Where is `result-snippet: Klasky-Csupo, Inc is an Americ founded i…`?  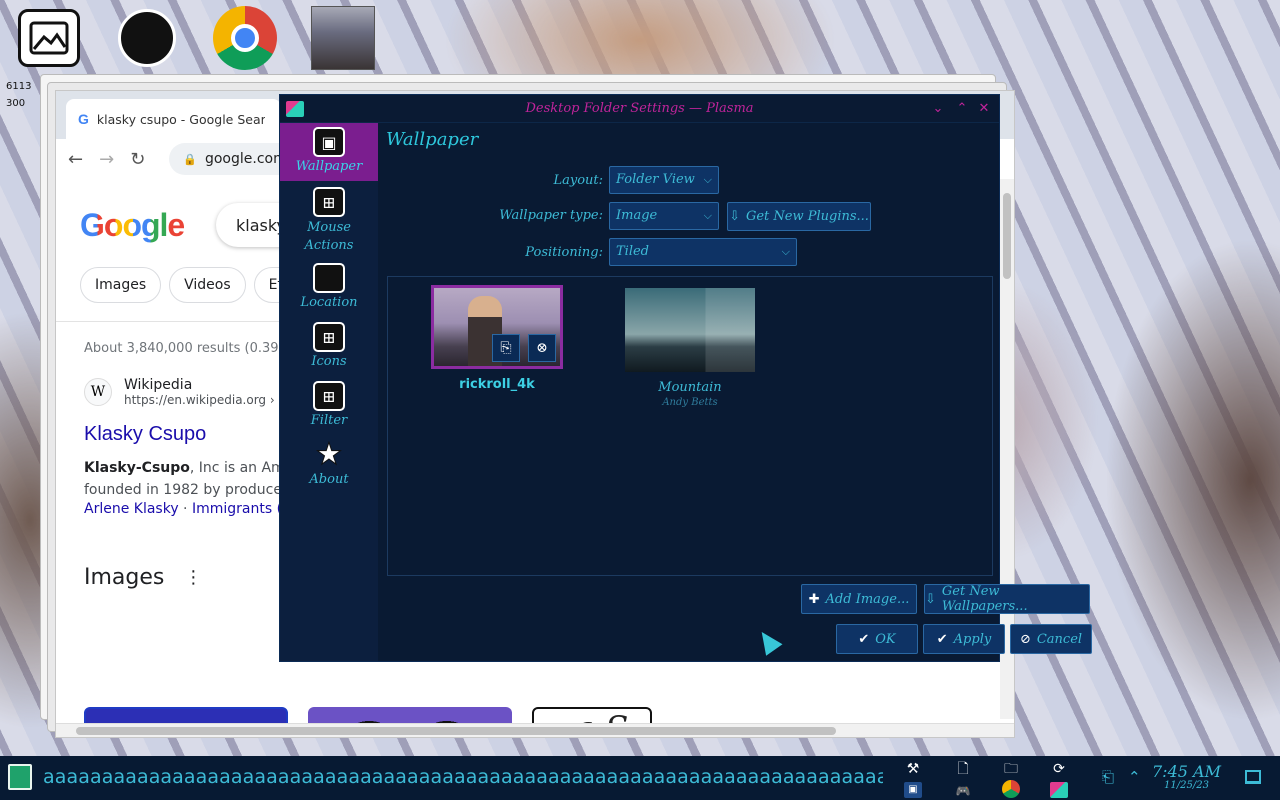
result-snippet: Klasky-Csupo, Inc is an Americ founded i… is located at coordinates (197, 479).